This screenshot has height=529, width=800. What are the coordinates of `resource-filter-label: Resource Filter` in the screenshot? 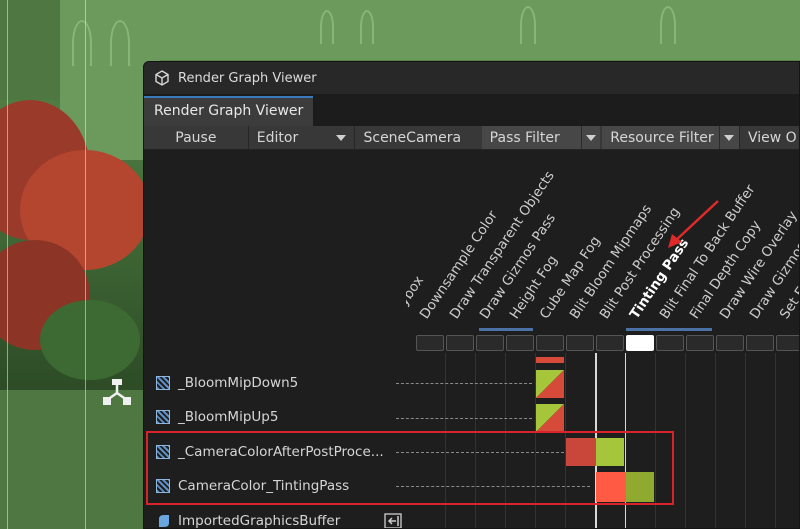 It's located at (662, 137).